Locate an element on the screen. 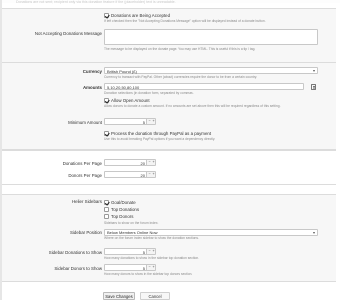 The height and width of the screenshot is (300, 340). donors-per-page-label: Donors Per Page is located at coordinates (85, 175).